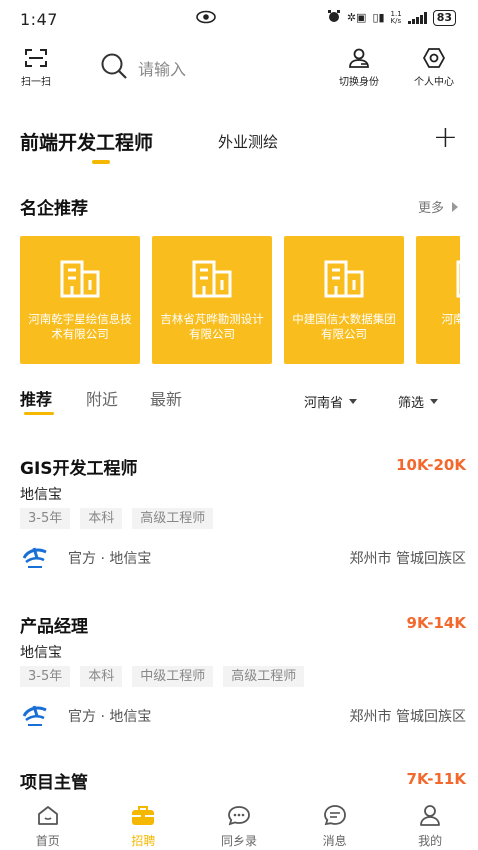 Image resolution: width=478 pixels, height=850 pixels. Describe the element at coordinates (212, 326) in the screenshot. I see `company-name: 吉林省芃晔勘测设计有限公司` at that location.